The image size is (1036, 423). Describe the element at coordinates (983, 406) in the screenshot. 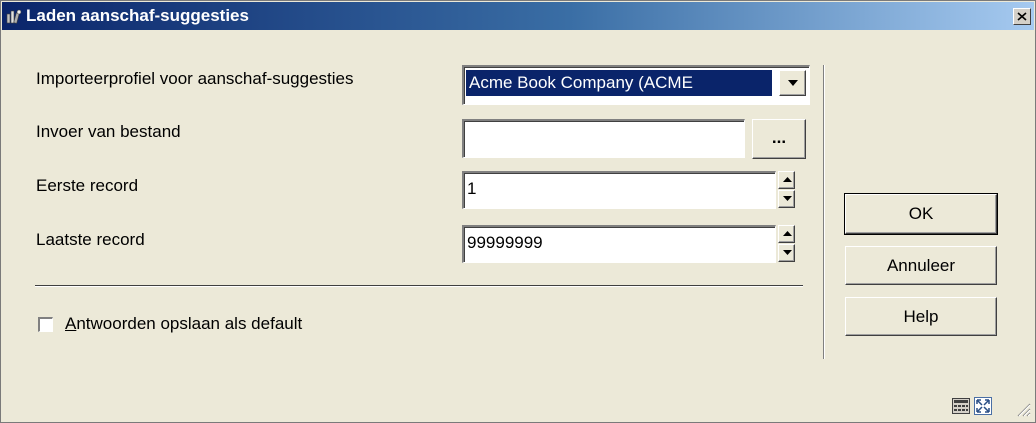

I see `expand-icon` at that location.